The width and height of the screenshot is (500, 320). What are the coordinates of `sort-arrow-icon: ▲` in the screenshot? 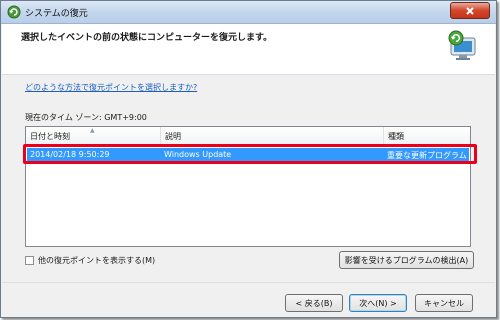 It's located at (92, 130).